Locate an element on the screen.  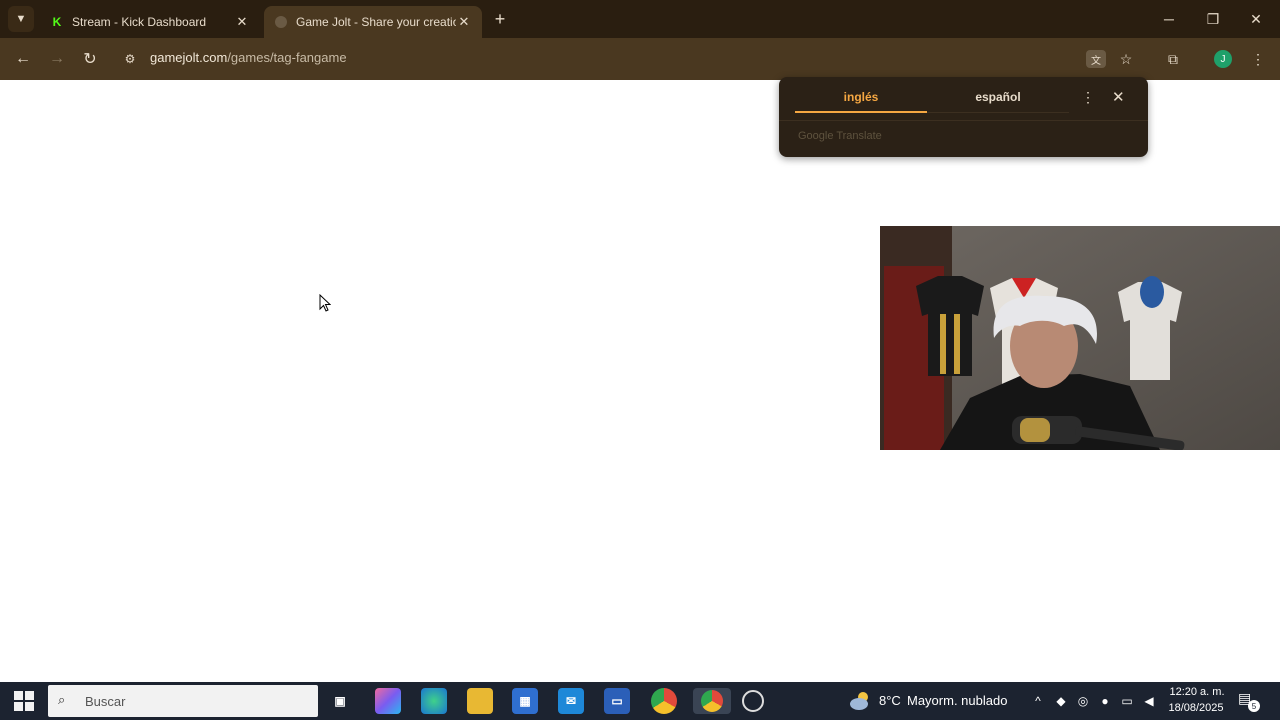
webcam-feed is located at coordinates (1080, 338).